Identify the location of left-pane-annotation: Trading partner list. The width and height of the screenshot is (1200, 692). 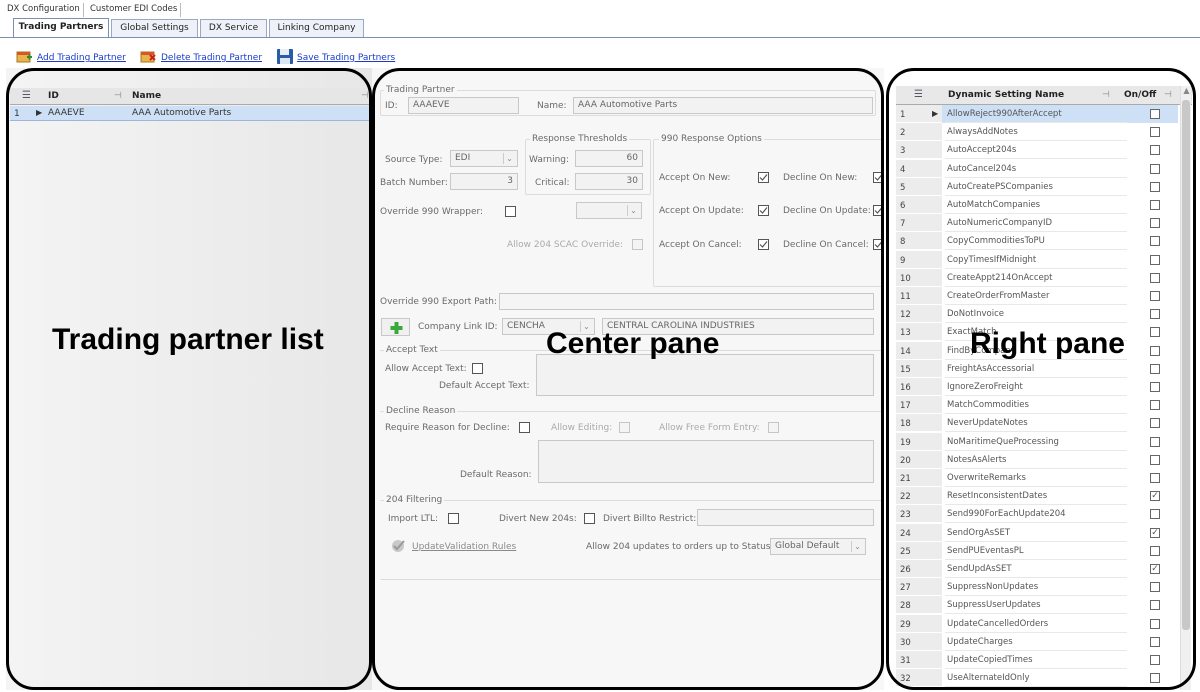
(188, 339).